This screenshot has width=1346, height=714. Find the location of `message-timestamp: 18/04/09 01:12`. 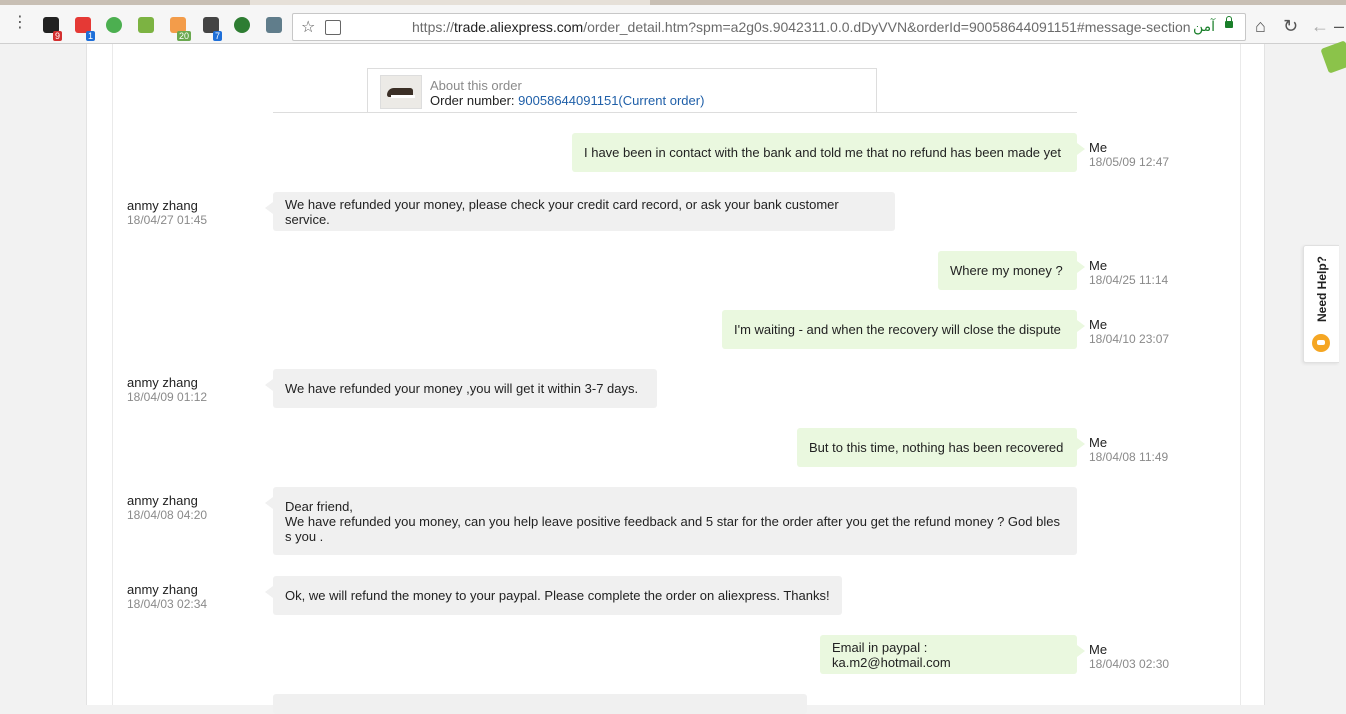

message-timestamp: 18/04/09 01:12 is located at coordinates (167, 397).